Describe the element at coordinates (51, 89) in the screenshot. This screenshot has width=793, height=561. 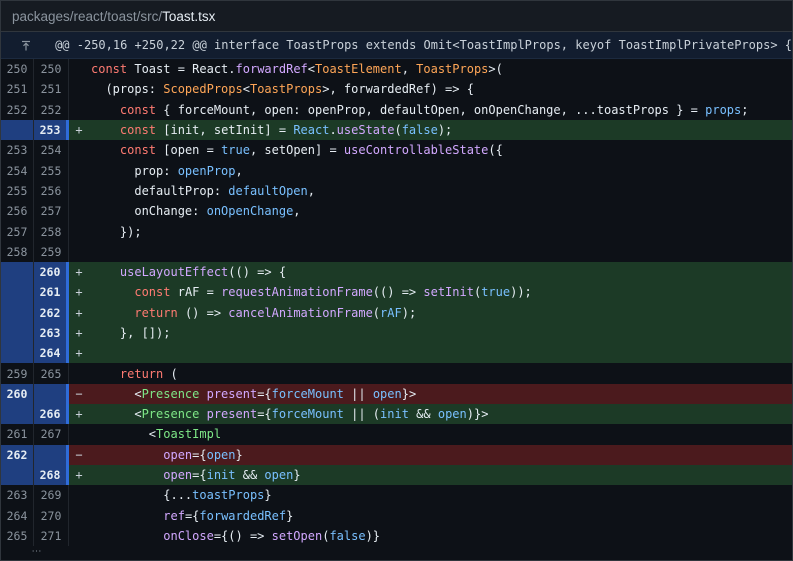
I see `new-line-number: 251` at that location.